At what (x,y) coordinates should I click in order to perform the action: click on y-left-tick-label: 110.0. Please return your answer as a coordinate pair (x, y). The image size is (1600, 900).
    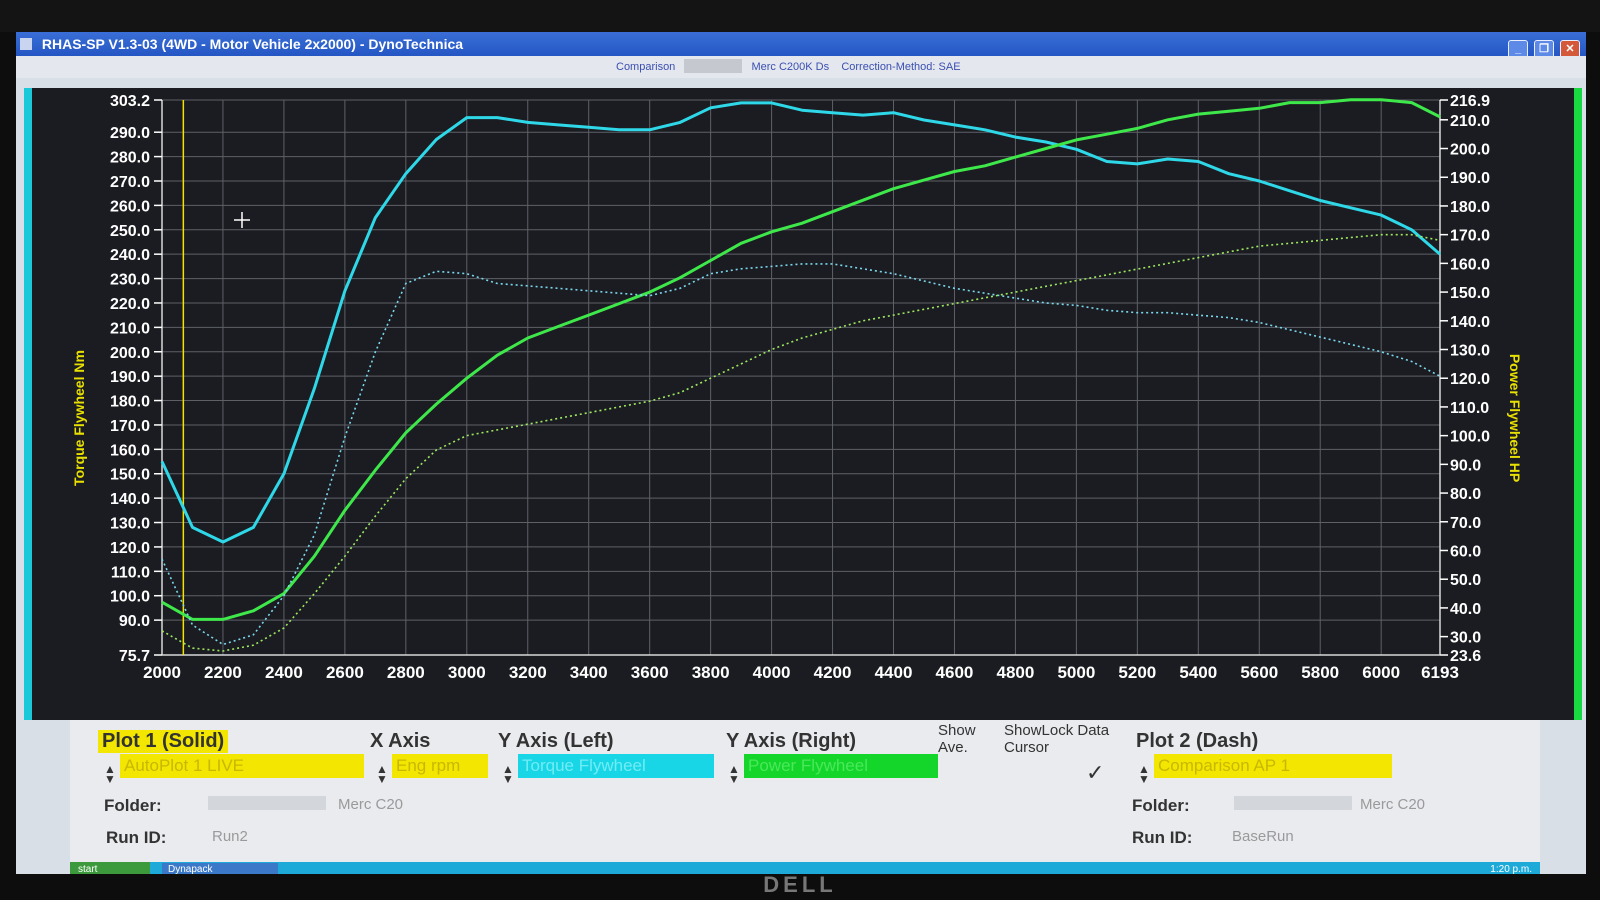
    Looking at the image, I should click on (130, 572).